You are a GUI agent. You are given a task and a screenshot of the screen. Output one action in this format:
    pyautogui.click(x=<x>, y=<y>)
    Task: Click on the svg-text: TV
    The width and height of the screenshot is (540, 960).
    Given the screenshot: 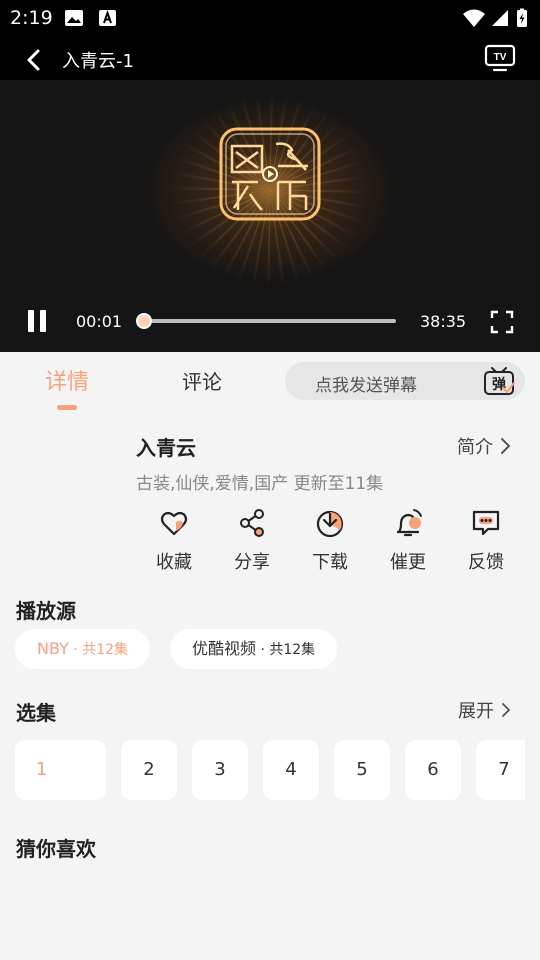 What is the action you would take?
    pyautogui.click(x=500, y=57)
    